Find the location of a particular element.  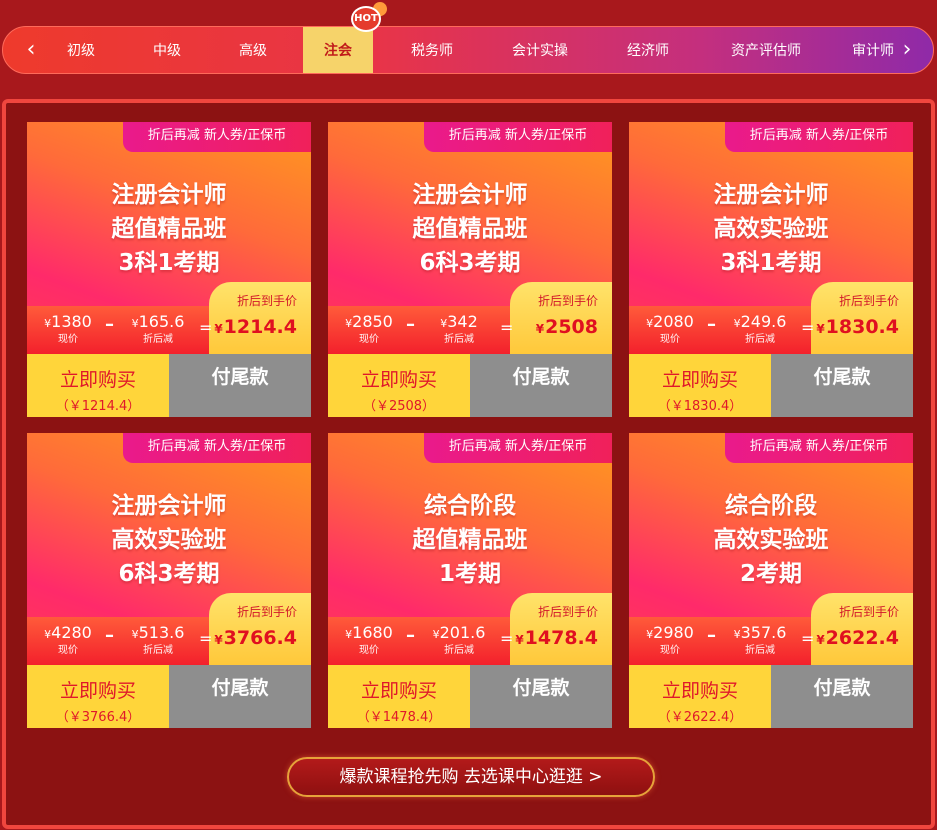

buy-now-button: 立即购买 （￥1830.4） is located at coordinates (700, 385).